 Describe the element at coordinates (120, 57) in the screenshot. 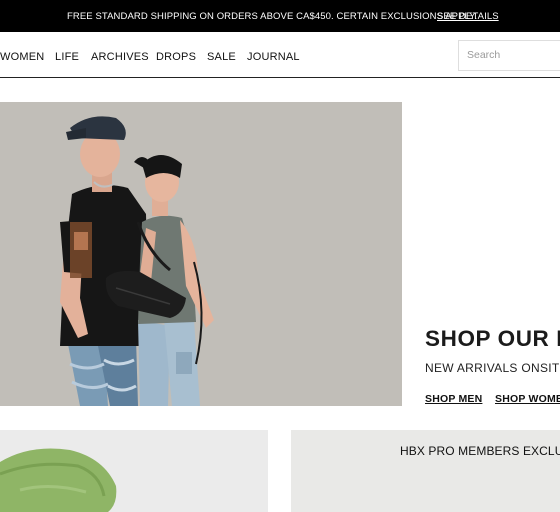

I see `nav-item-archives: ARCHIVES` at that location.